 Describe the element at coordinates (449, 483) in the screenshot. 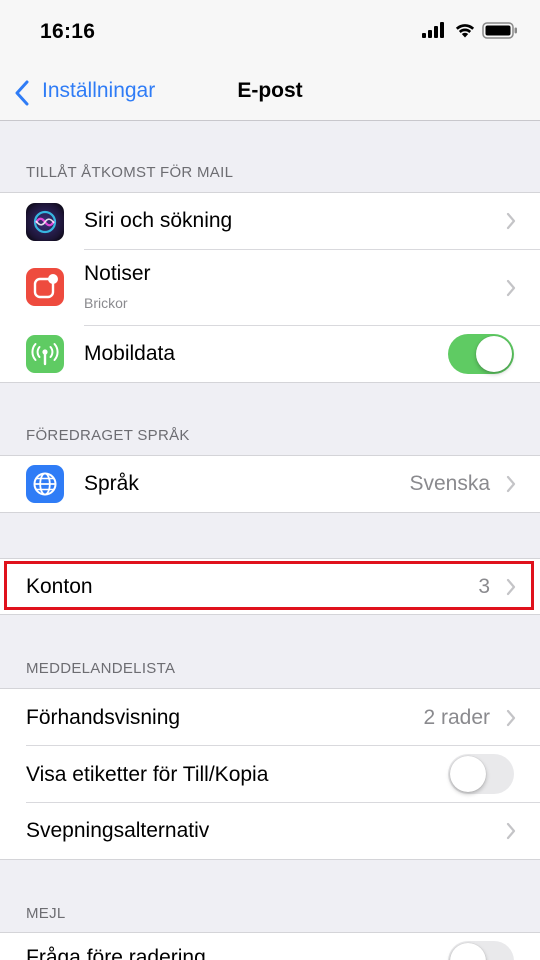

I see `sprak-value: Svenska` at that location.